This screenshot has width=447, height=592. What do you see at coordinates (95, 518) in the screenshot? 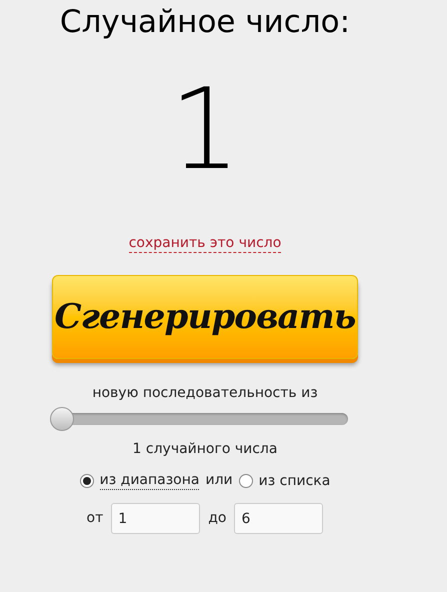
I see `from-label: от` at bounding box center [95, 518].